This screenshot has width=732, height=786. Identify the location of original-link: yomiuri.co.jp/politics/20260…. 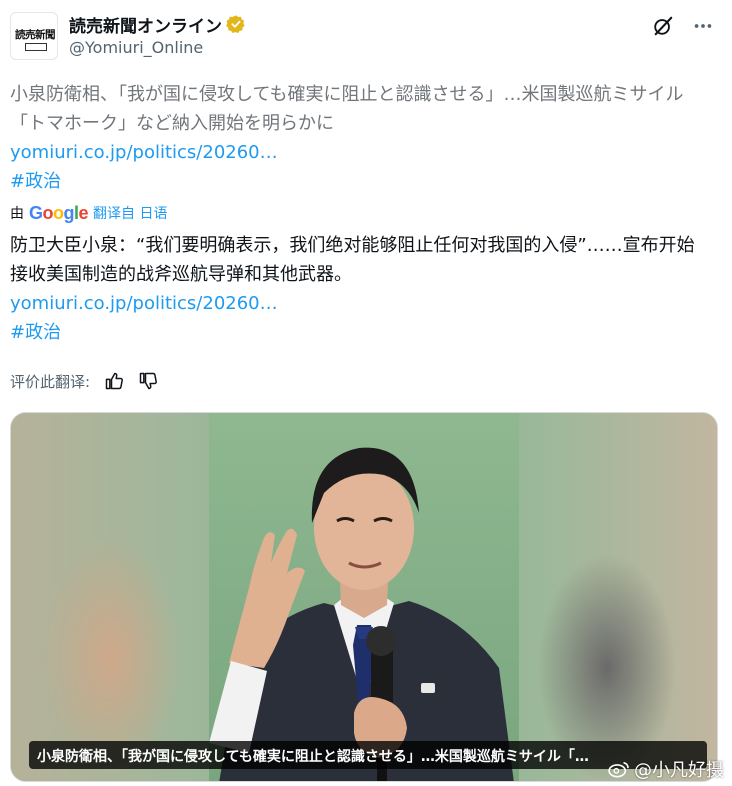
(360, 152).